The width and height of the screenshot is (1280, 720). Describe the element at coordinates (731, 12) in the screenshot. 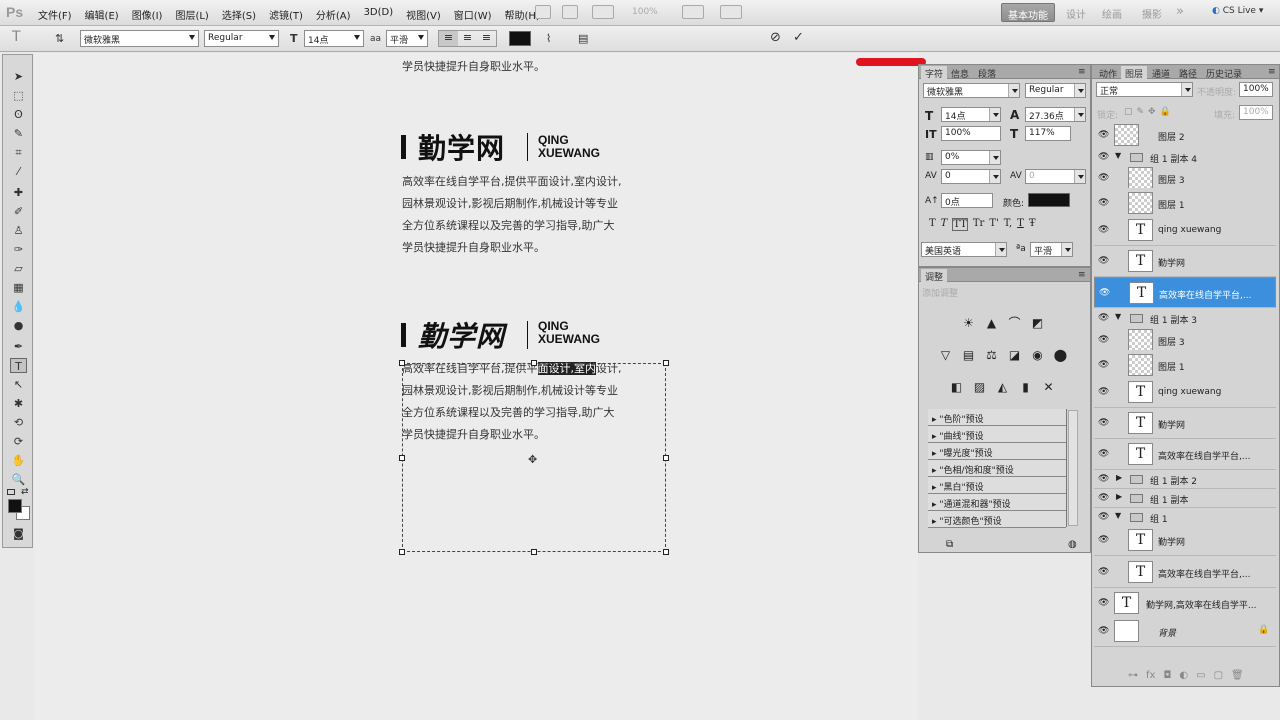

I see `screen-mode-icon` at that location.